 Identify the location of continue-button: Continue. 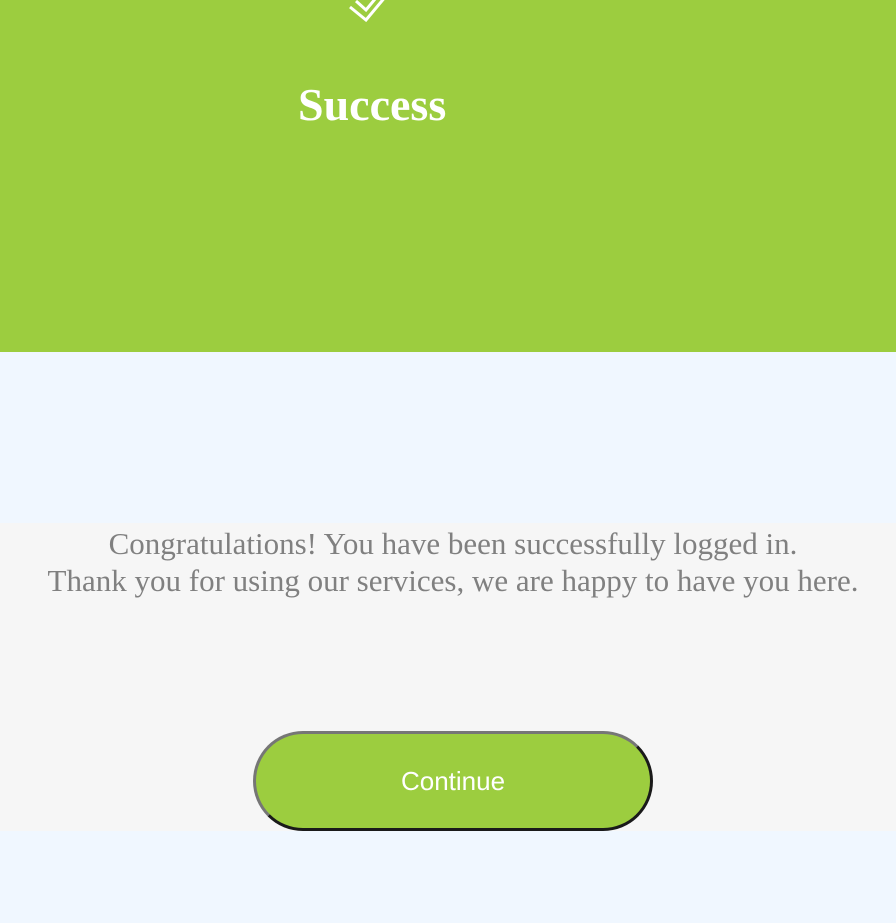
(453, 781).